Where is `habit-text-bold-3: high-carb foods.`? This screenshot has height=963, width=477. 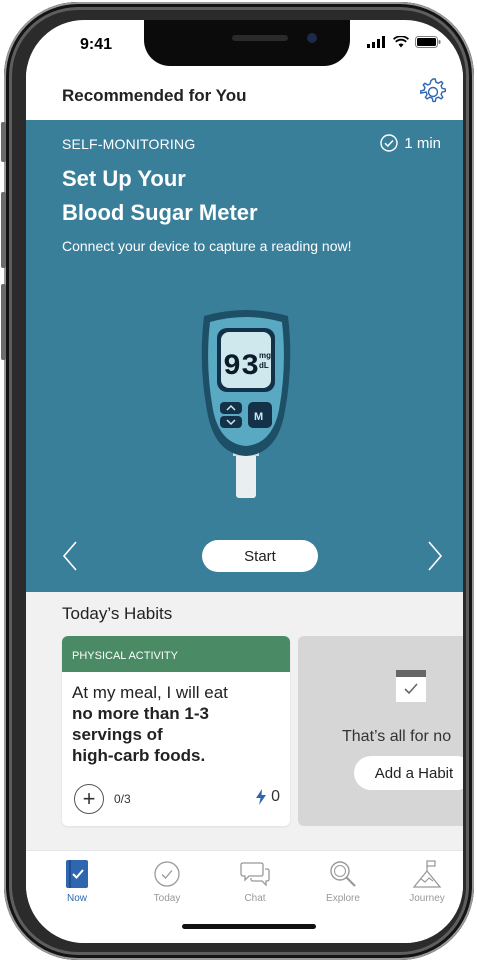
habit-text-bold-3: high-carb foods. is located at coordinates (139, 755).